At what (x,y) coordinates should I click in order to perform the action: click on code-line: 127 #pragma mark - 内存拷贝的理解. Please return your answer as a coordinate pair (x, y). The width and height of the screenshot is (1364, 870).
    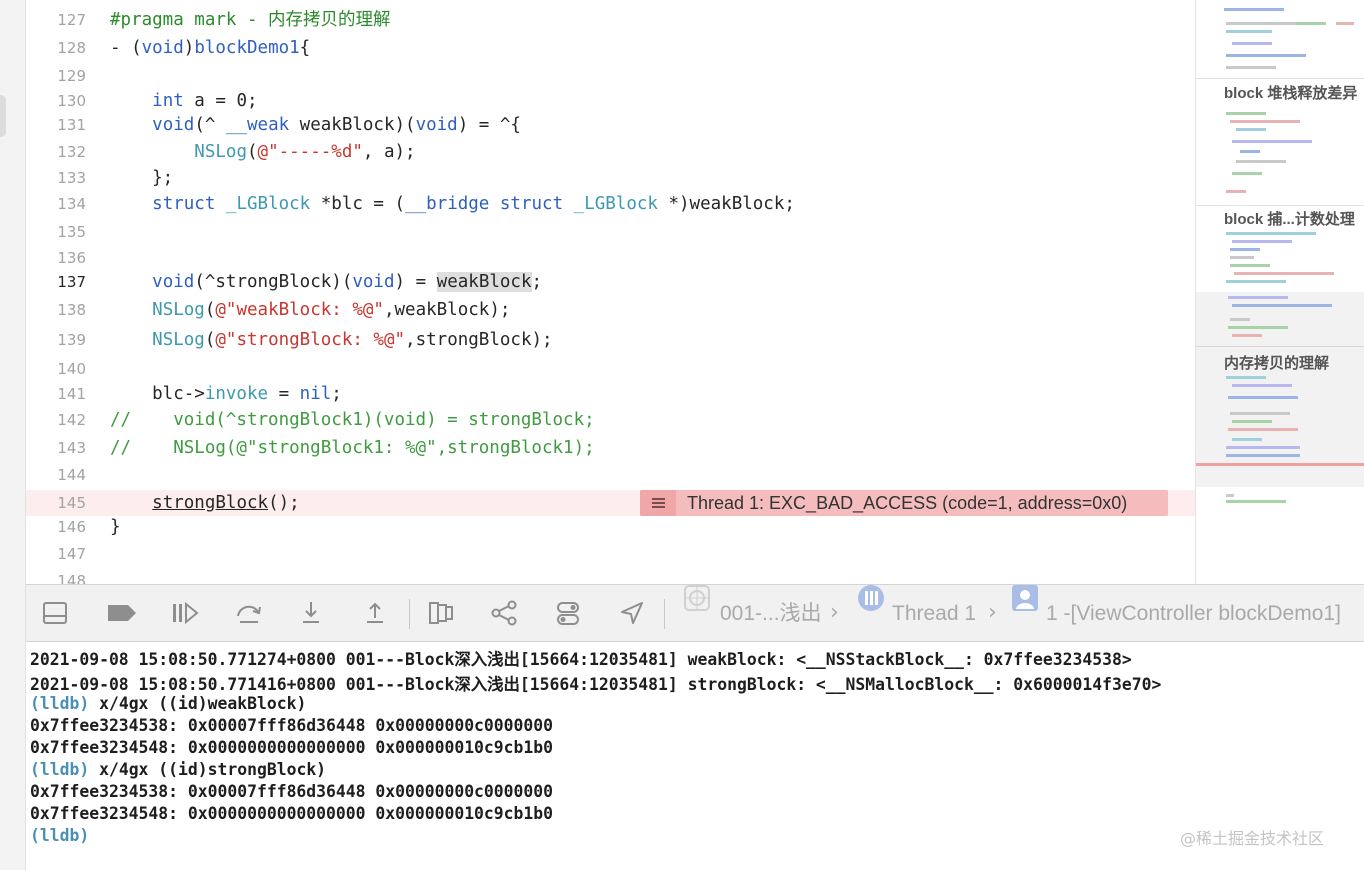
    Looking at the image, I should click on (610, 20).